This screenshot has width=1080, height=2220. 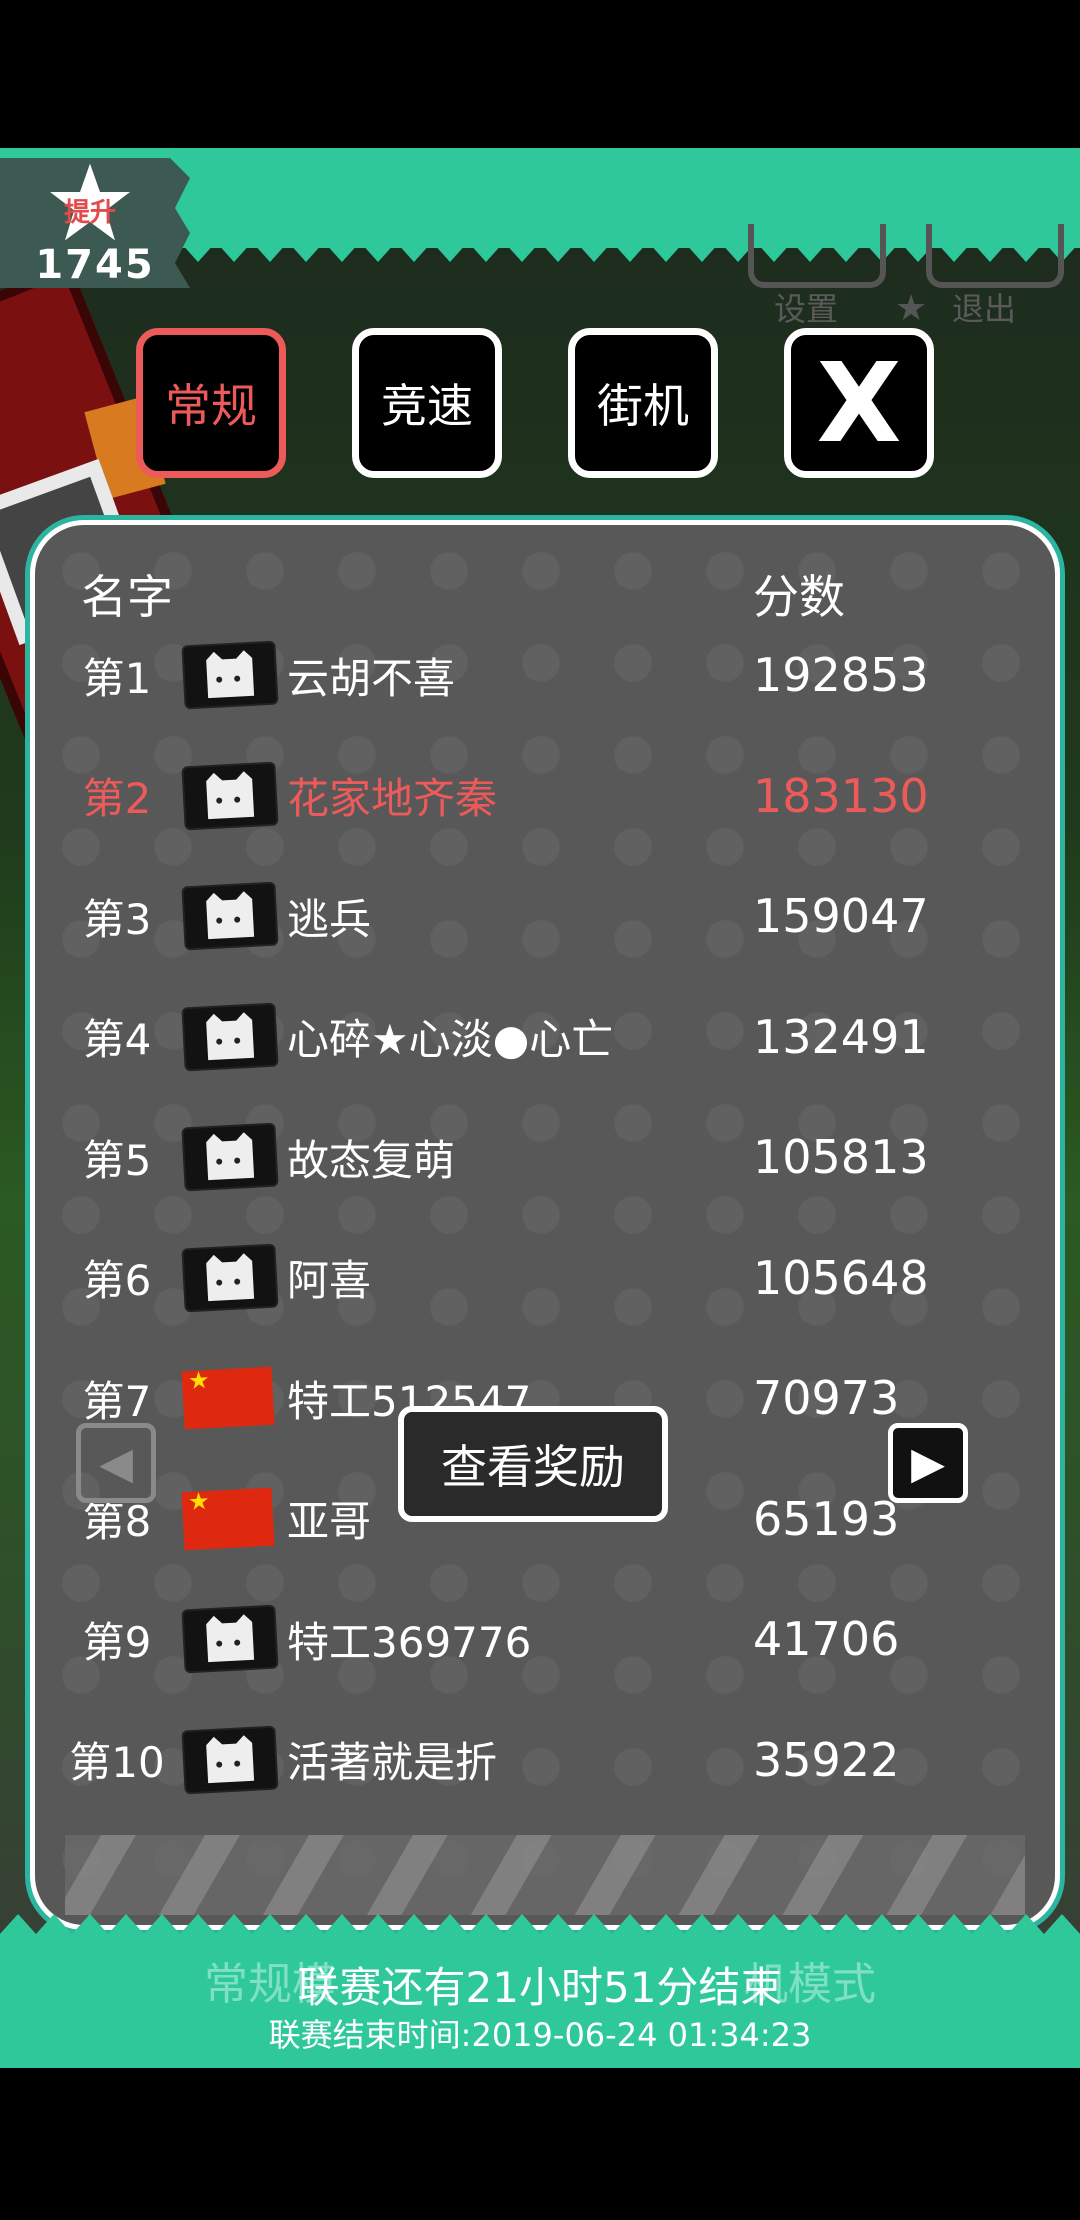 I want to click on tab-speed: 竞速, so click(x=427, y=403).